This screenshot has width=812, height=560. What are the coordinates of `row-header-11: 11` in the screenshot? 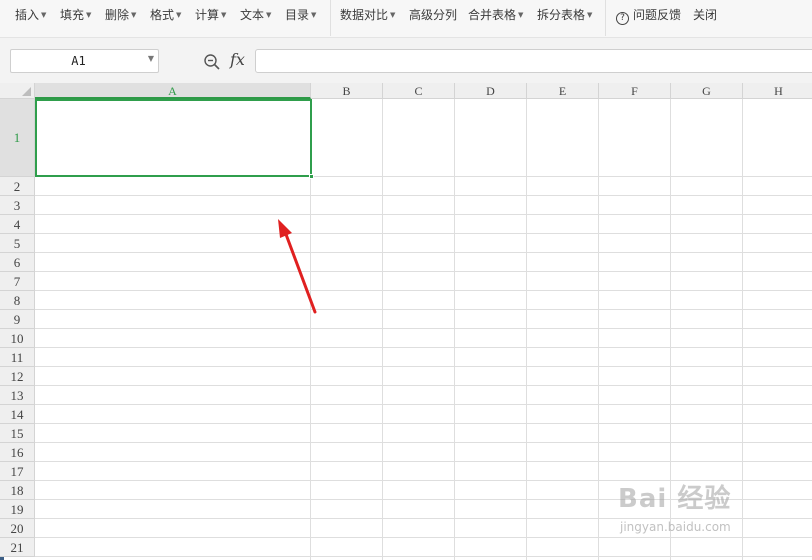 It's located at (17, 357).